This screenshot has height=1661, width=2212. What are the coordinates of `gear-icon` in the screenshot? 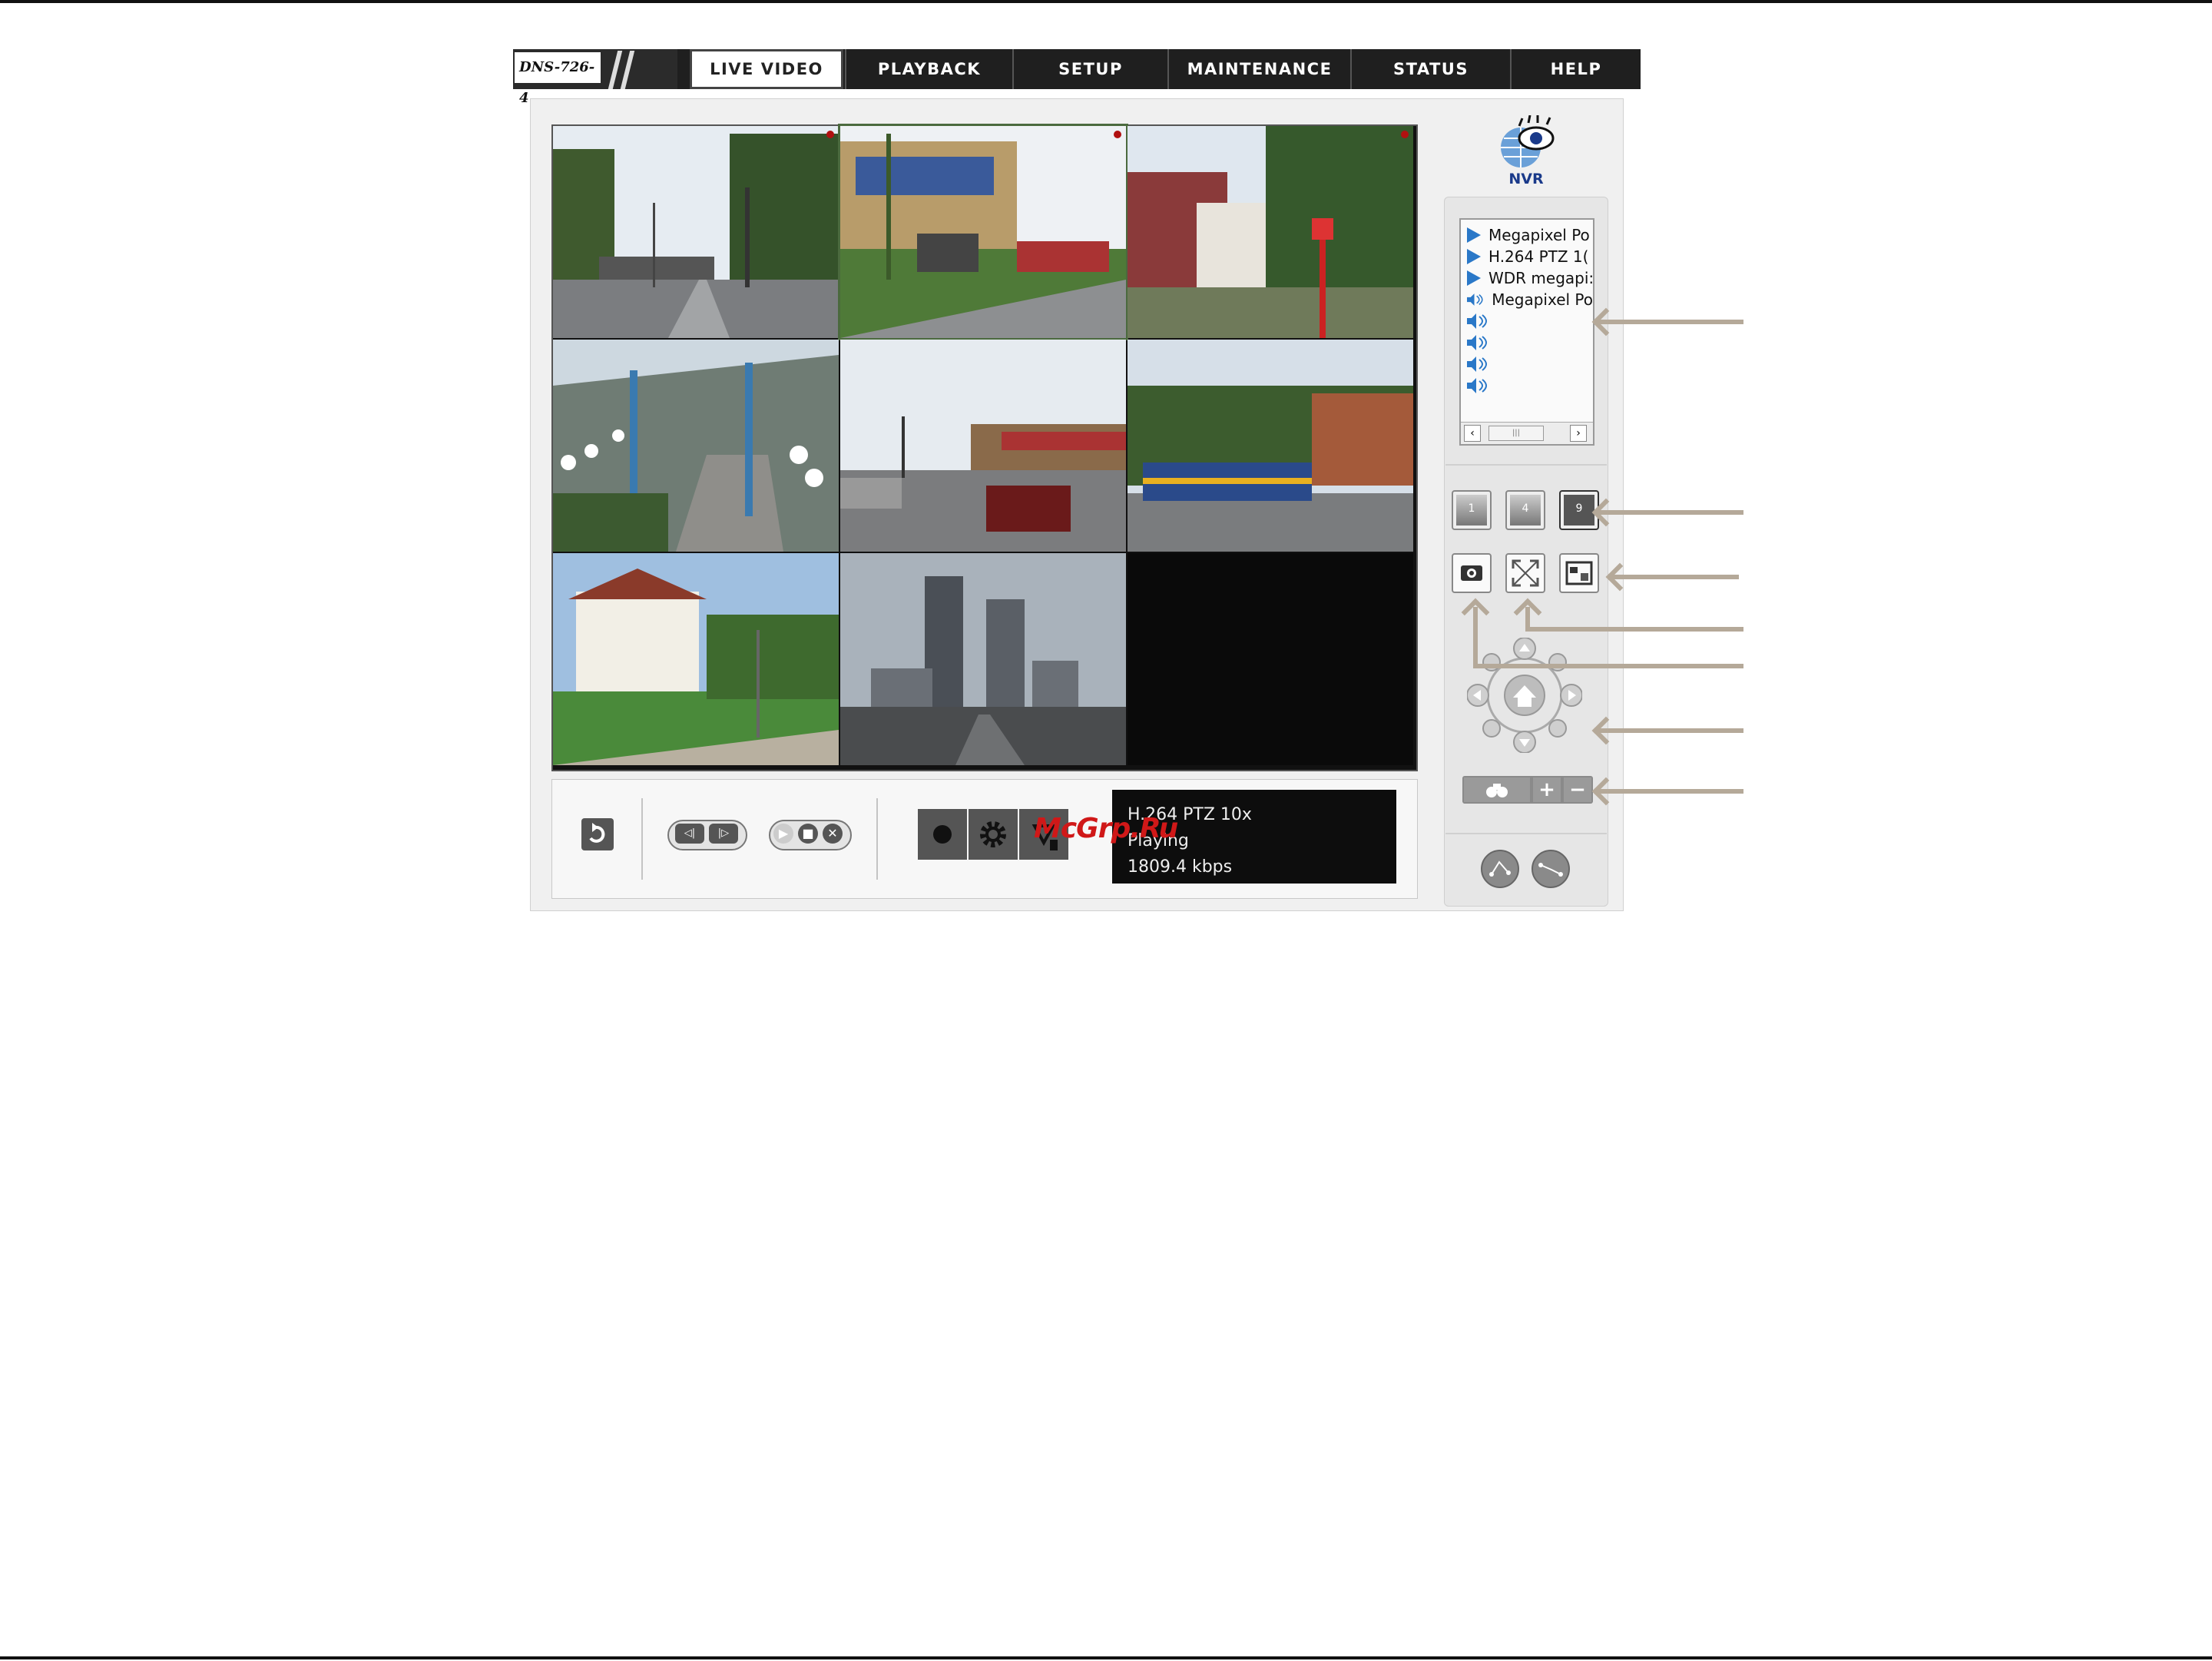 It's located at (993, 834).